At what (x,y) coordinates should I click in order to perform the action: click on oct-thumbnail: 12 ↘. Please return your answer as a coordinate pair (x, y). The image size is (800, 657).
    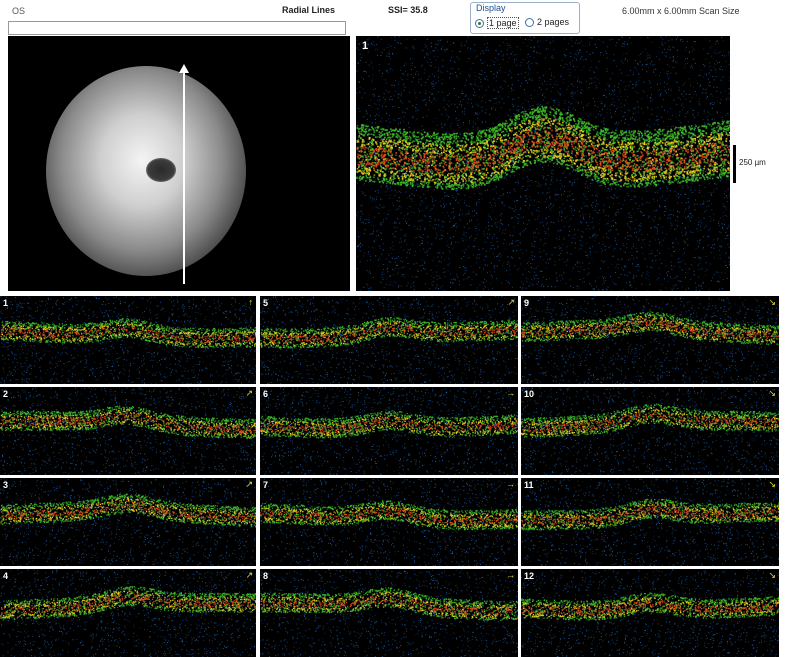
    Looking at the image, I should click on (650, 613).